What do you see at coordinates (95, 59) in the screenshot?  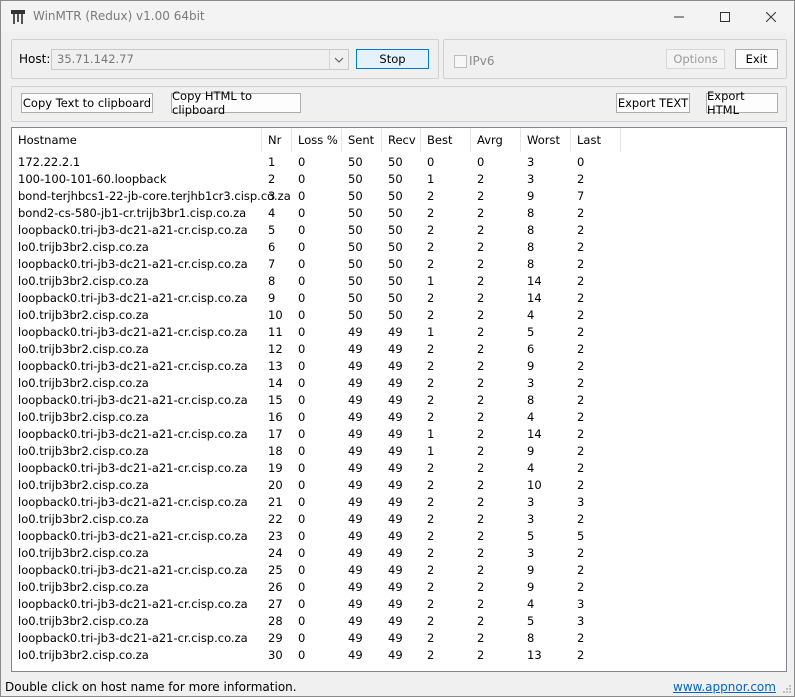 I see `host-input: 35.71.142.77` at bounding box center [95, 59].